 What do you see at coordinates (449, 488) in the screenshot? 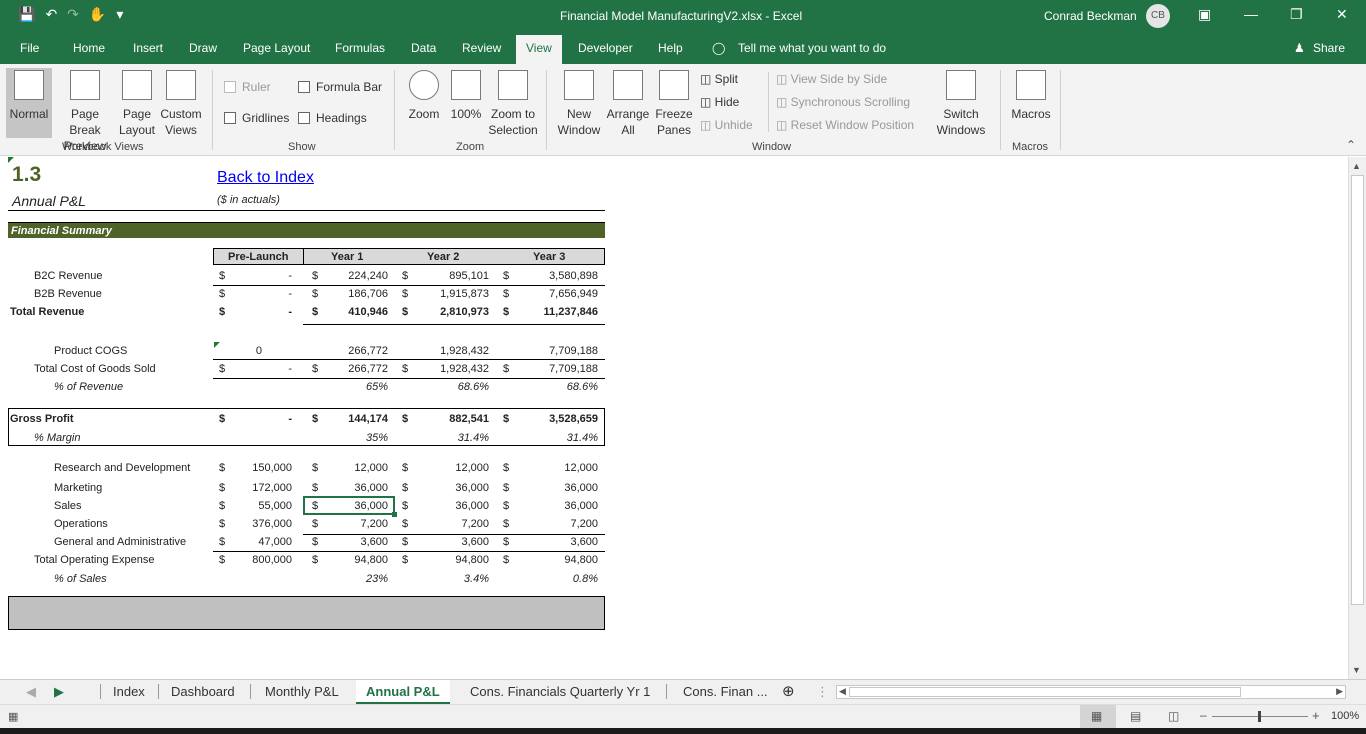
I see `cell-mkt-2: 36,000` at bounding box center [449, 488].